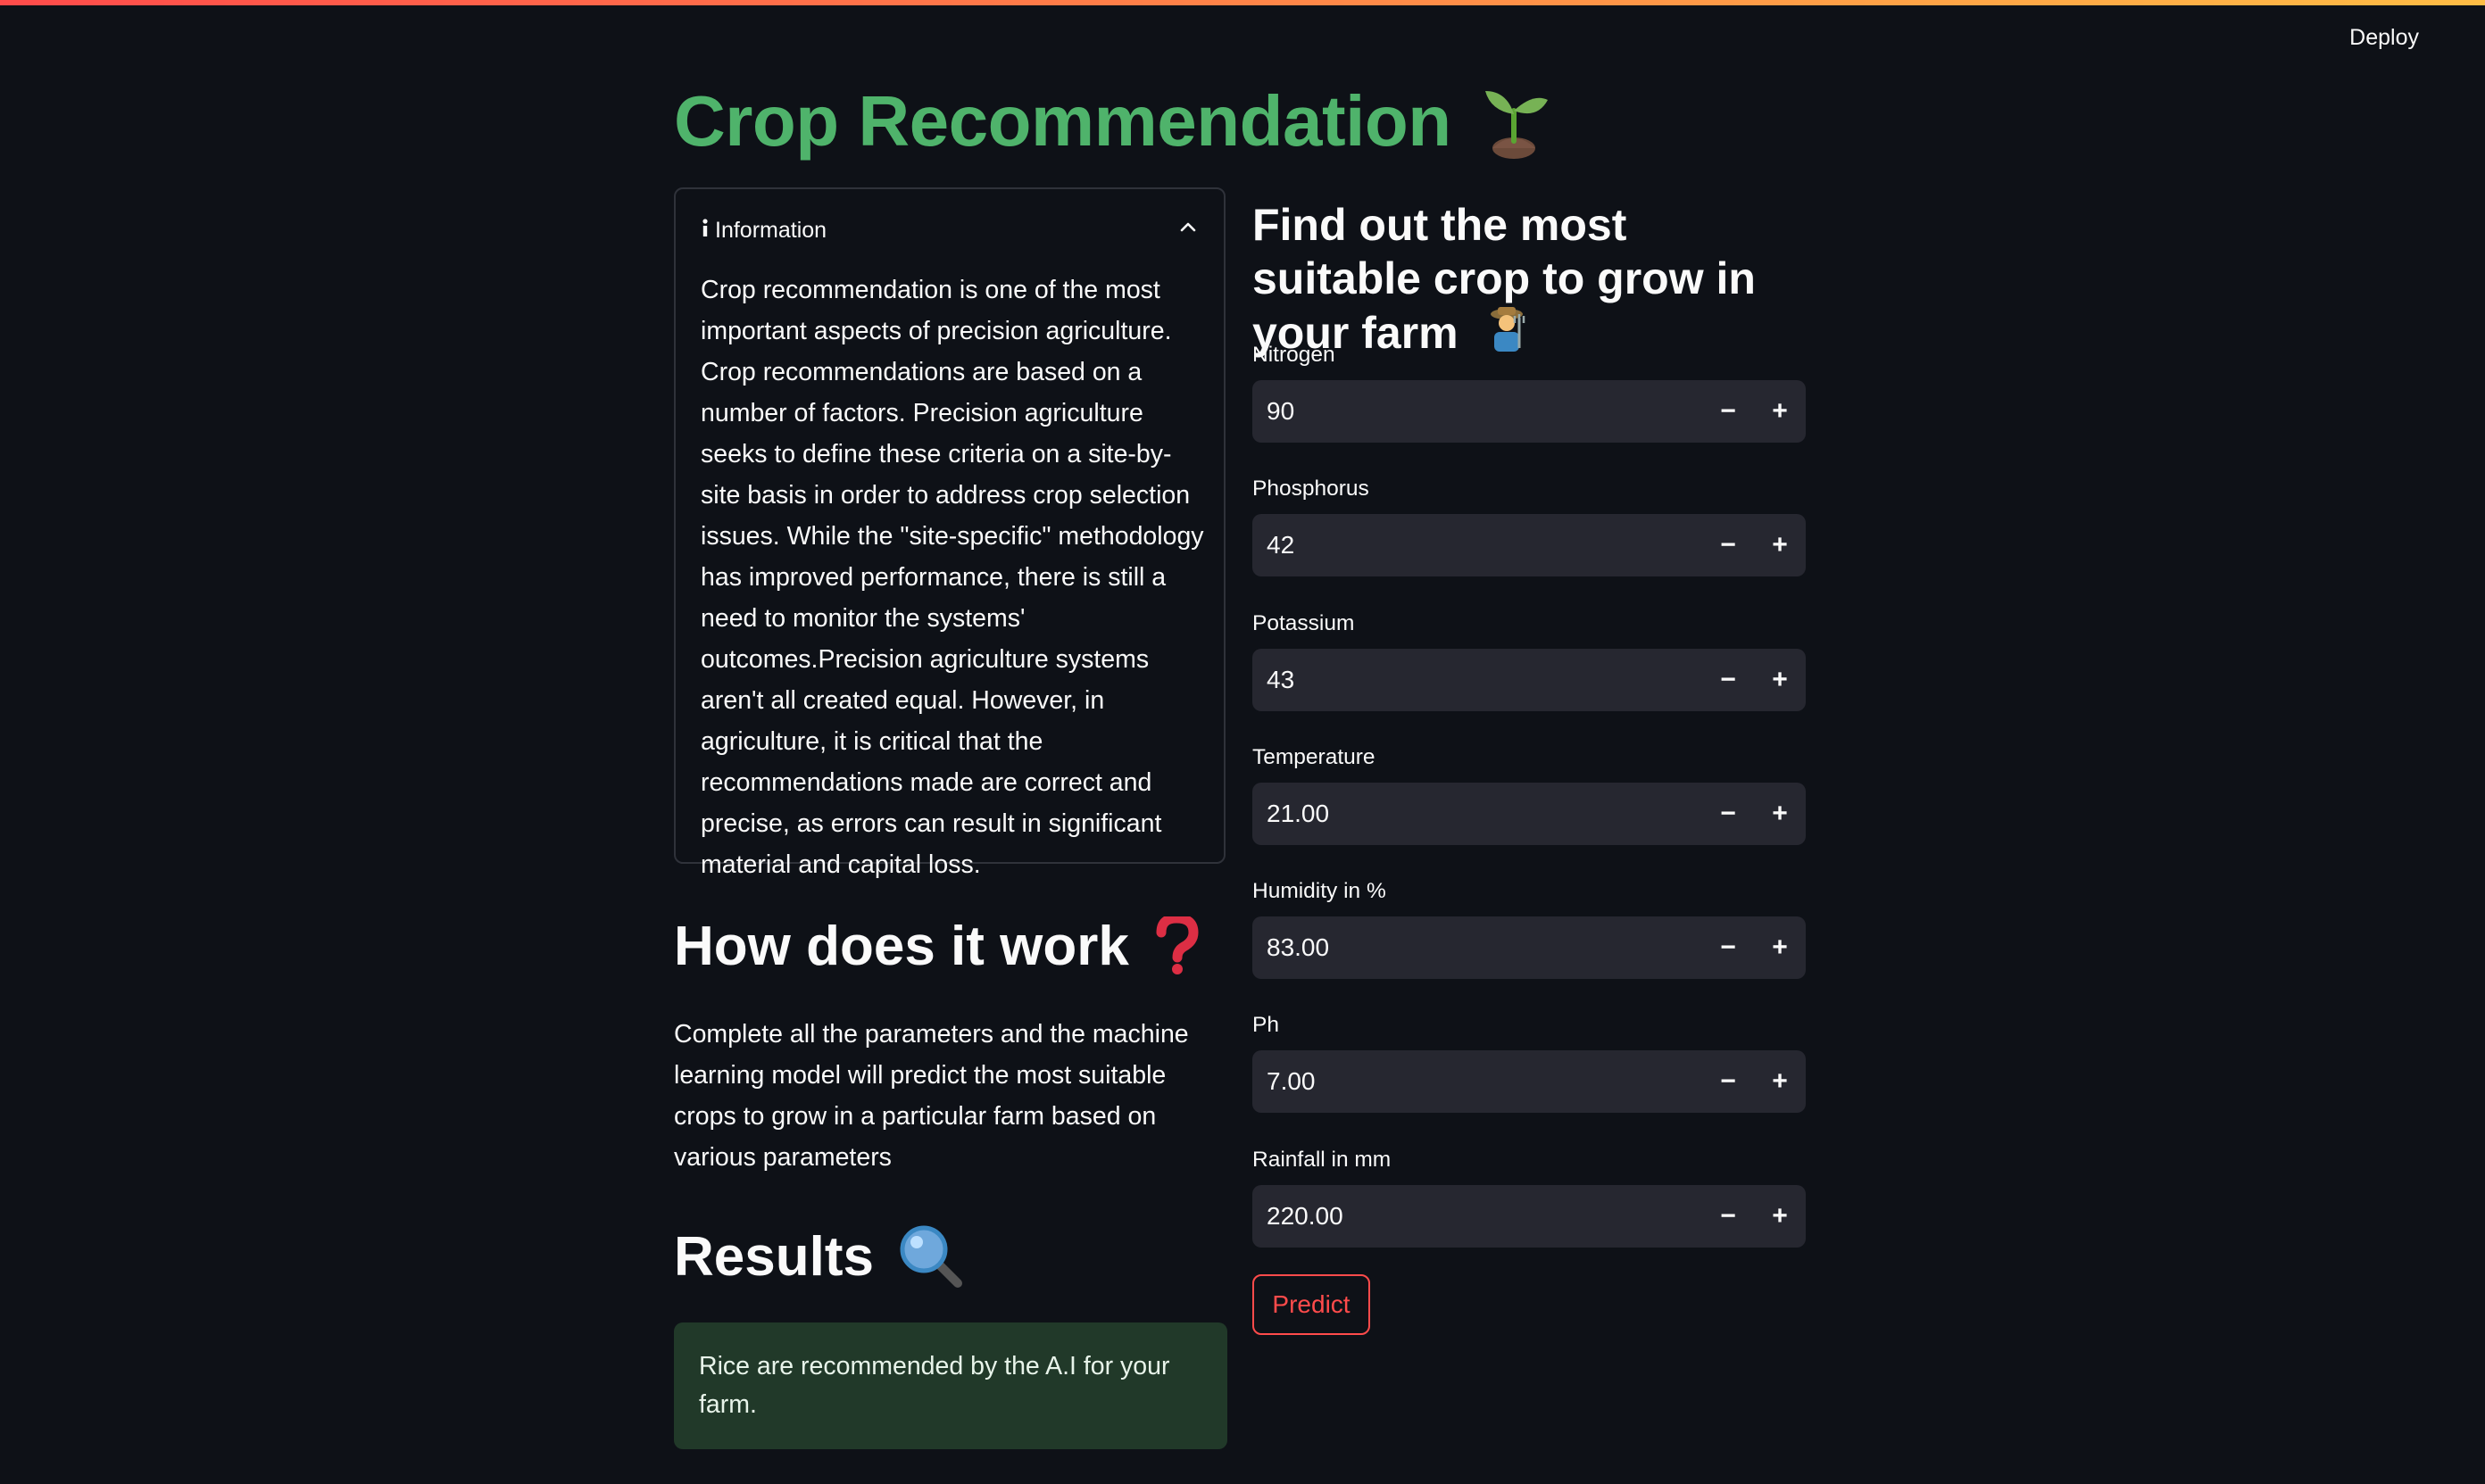 This screenshot has height=1484, width=2485. I want to click on magnifier-icon, so click(931, 1256).